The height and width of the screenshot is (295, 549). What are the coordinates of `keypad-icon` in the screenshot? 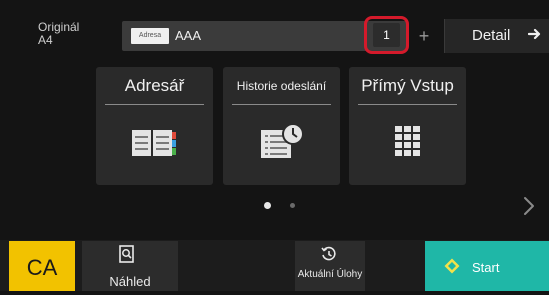 It's located at (407, 141).